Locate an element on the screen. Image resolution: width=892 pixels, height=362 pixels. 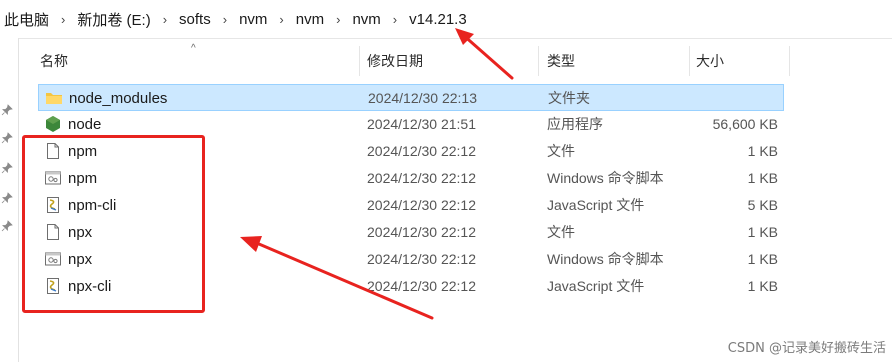
file-name: node is located at coordinates (85, 124).